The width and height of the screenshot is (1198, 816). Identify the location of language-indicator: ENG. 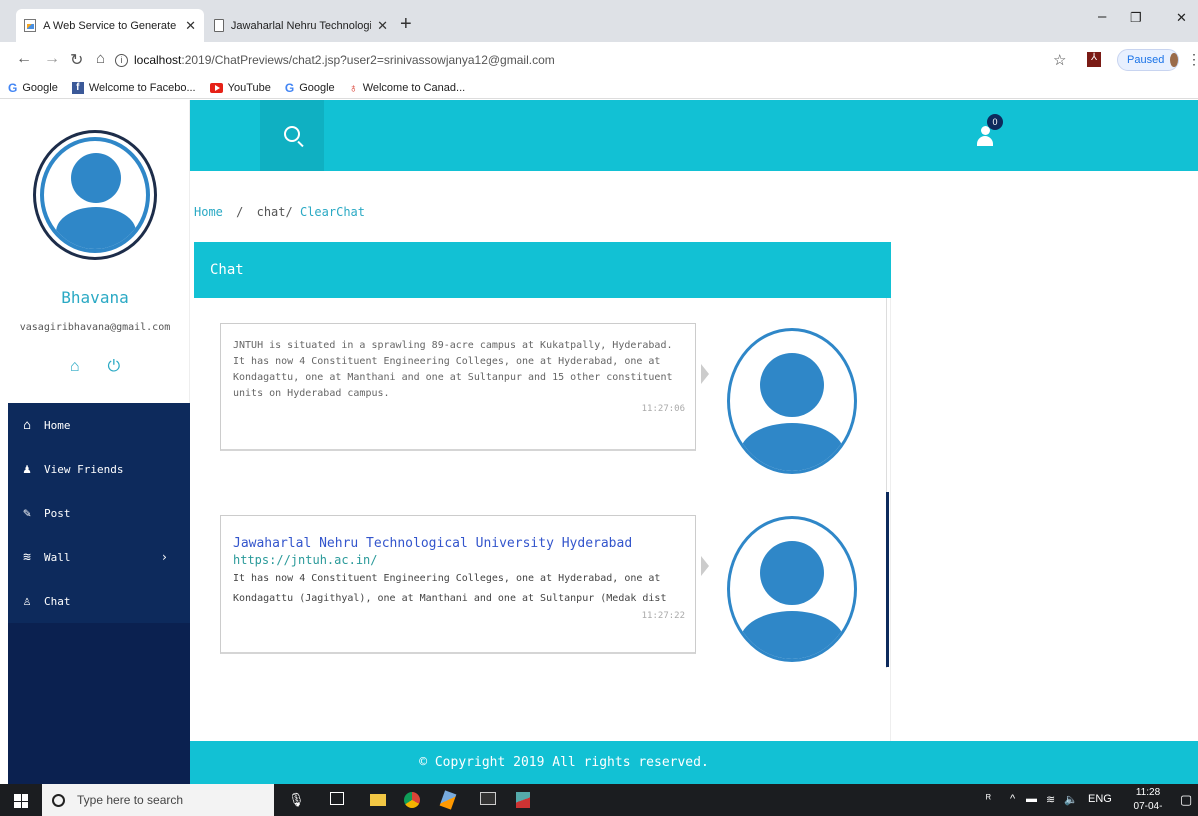
(1100, 799).